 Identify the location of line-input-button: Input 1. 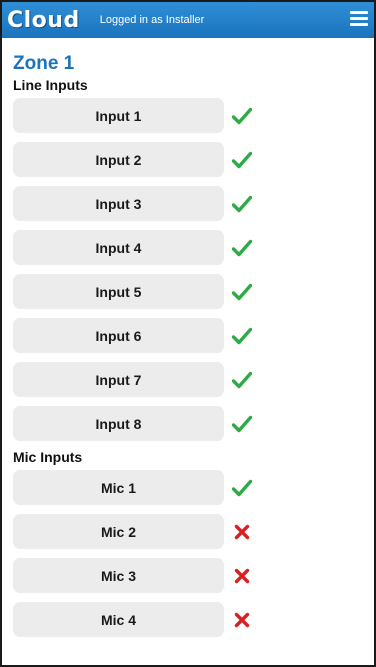
(118, 115).